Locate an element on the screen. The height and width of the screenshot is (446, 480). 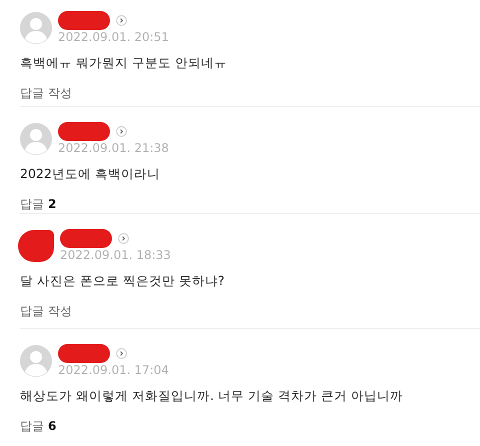
comment-text: 2022년도에 흑백이라니 is located at coordinates (90, 174).